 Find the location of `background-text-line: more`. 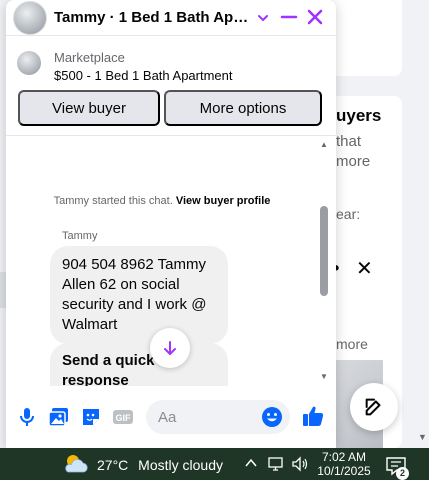

background-text-line: more is located at coordinates (353, 161).